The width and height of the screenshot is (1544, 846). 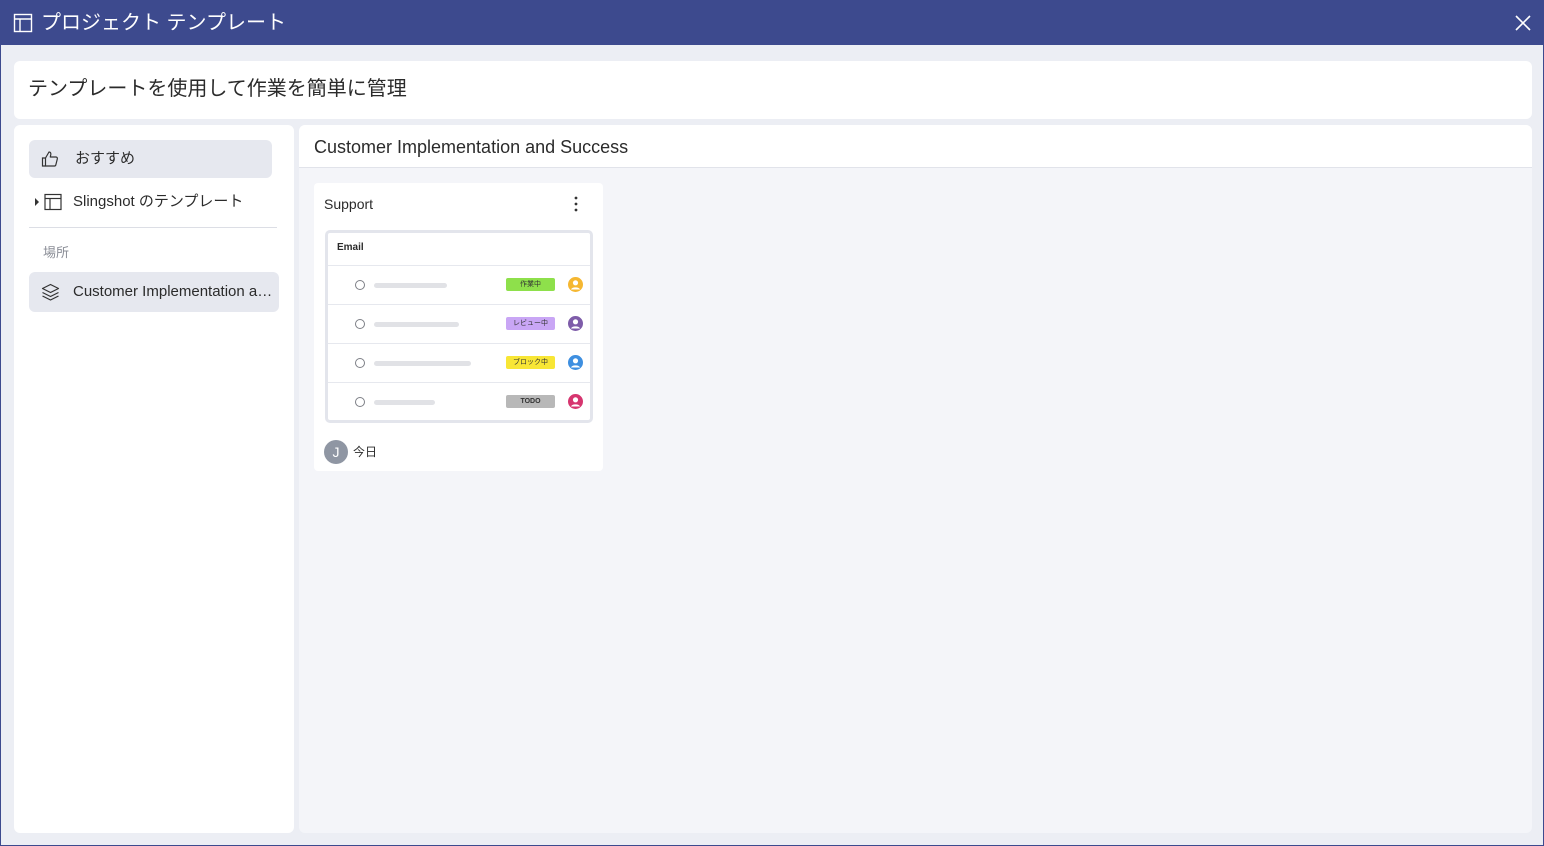 What do you see at coordinates (459, 401) in the screenshot?
I see `preview-row: TODO` at bounding box center [459, 401].